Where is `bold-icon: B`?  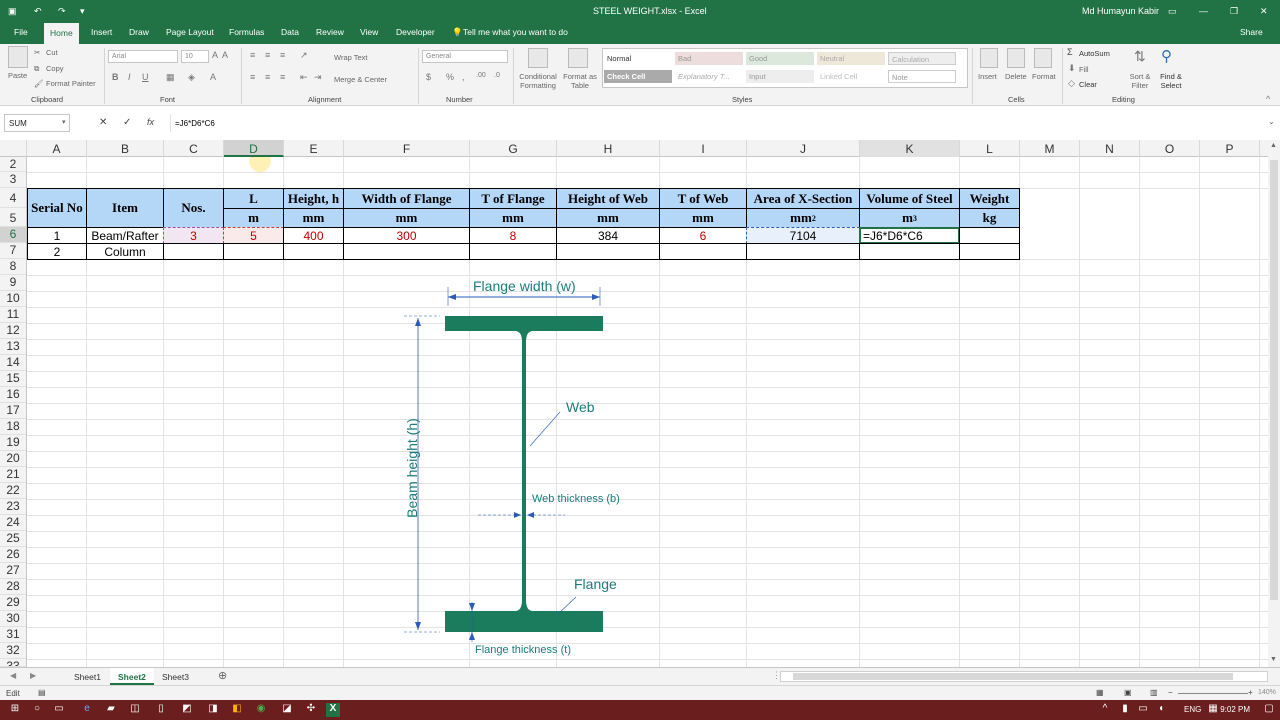 bold-icon: B is located at coordinates (115, 77).